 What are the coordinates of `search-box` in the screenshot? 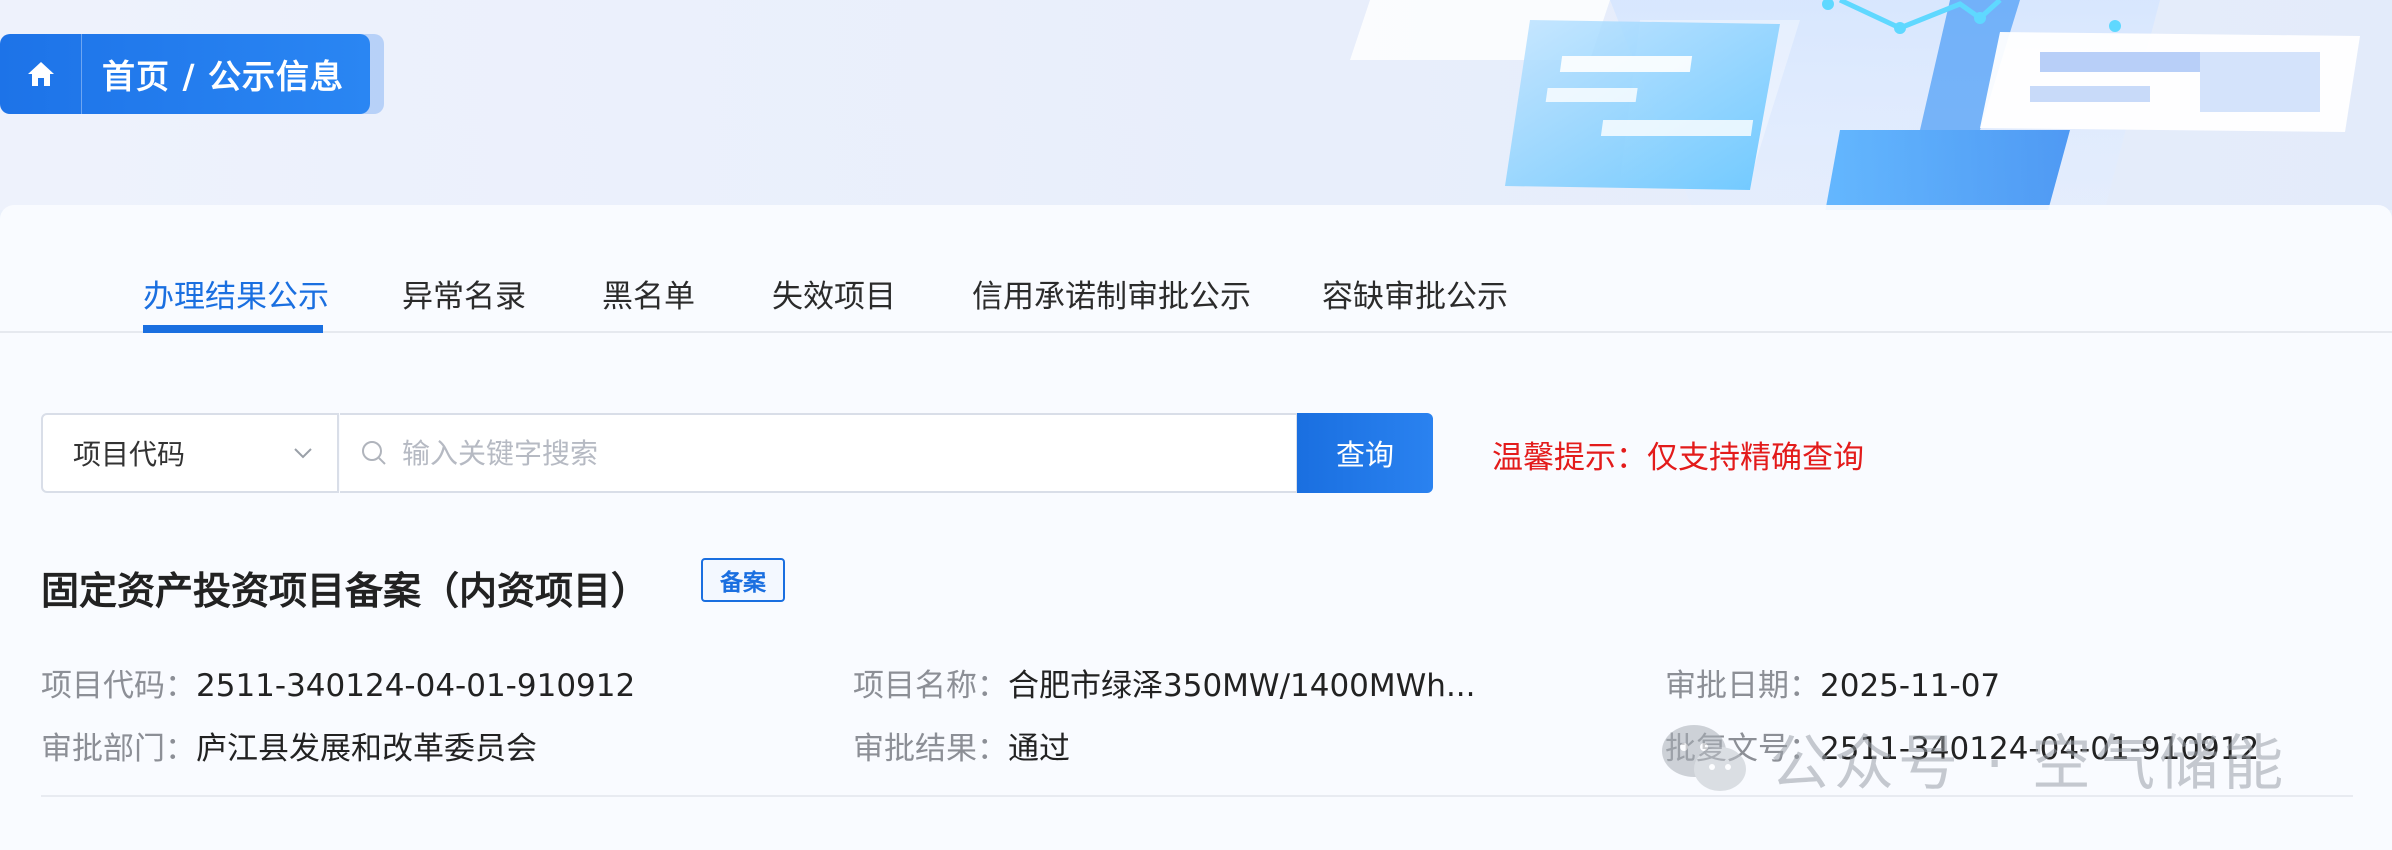 It's located at (819, 453).